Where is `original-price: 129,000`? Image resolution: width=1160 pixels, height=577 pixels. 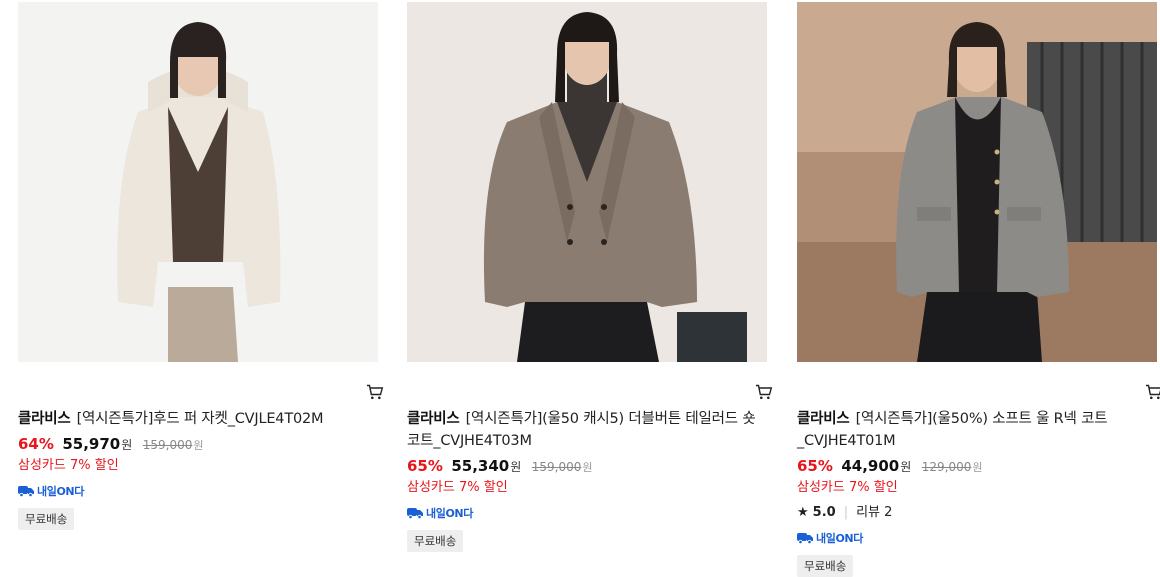
original-price: 129,000 is located at coordinates (946, 467).